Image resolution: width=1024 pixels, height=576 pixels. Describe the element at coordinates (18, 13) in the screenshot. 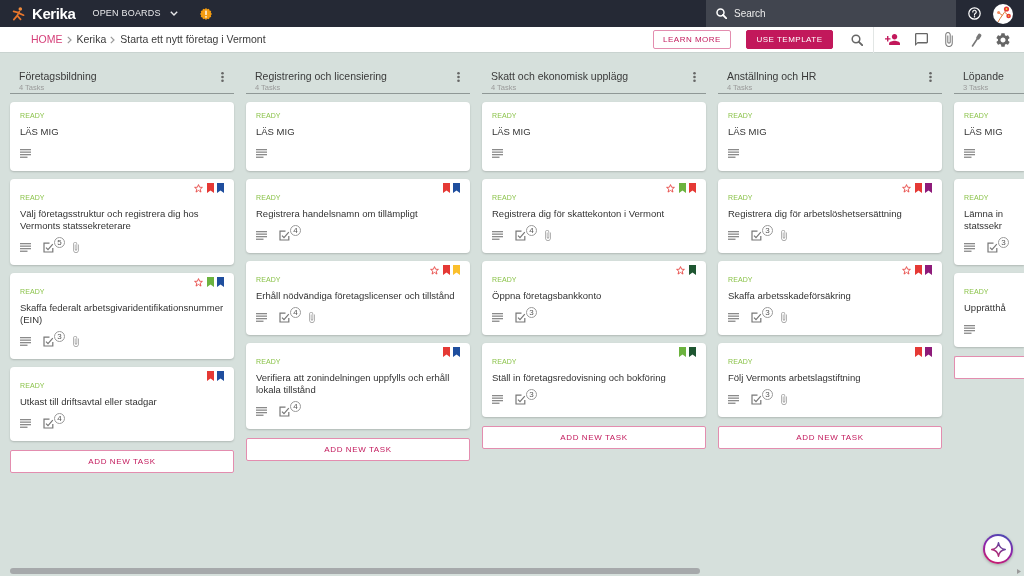

I see `figure-icon` at that location.